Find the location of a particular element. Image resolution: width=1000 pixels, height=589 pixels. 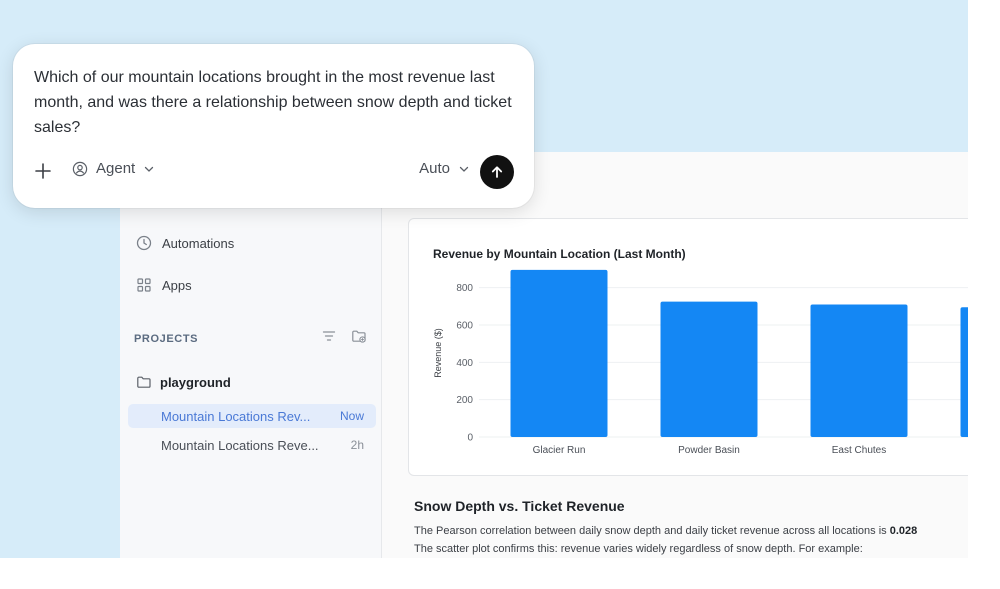

x-tick-label: Powder Basin is located at coordinates (709, 450).